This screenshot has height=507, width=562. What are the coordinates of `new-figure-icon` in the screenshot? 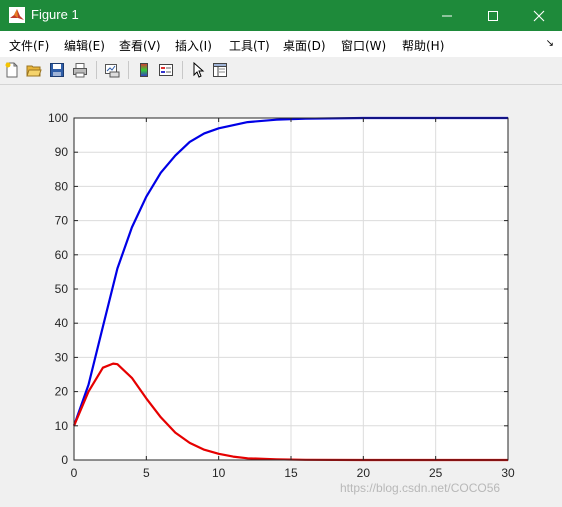 It's located at (12, 70).